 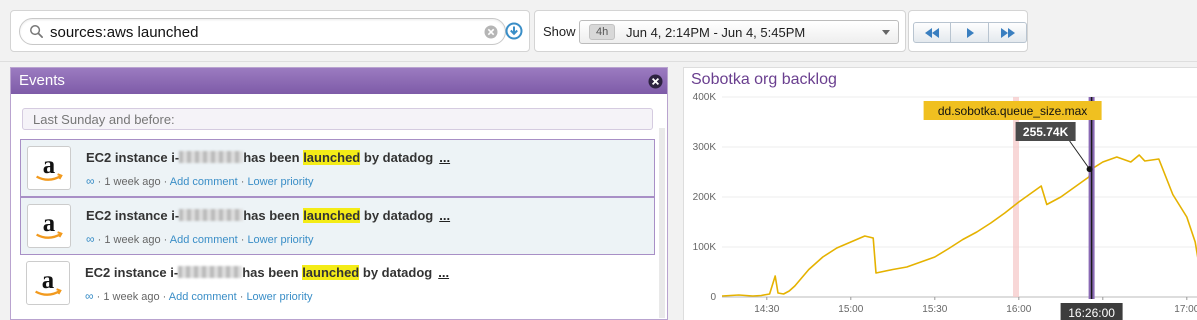 What do you see at coordinates (705, 97) in the screenshot?
I see `y-tick-label: 400K` at bounding box center [705, 97].